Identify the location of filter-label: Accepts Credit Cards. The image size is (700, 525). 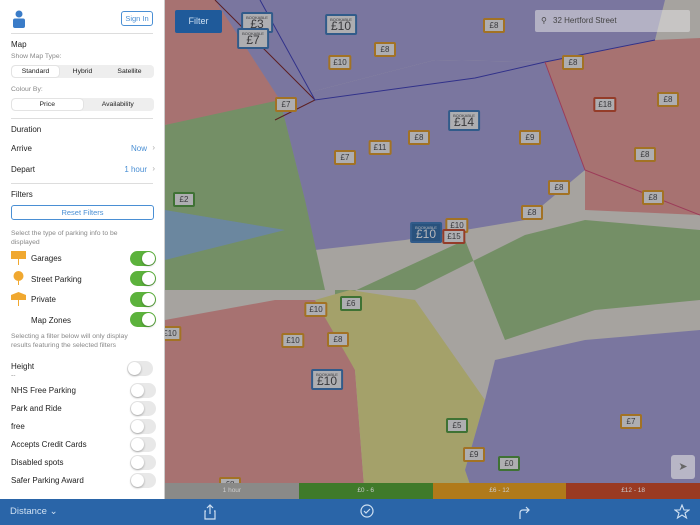
(49, 444).